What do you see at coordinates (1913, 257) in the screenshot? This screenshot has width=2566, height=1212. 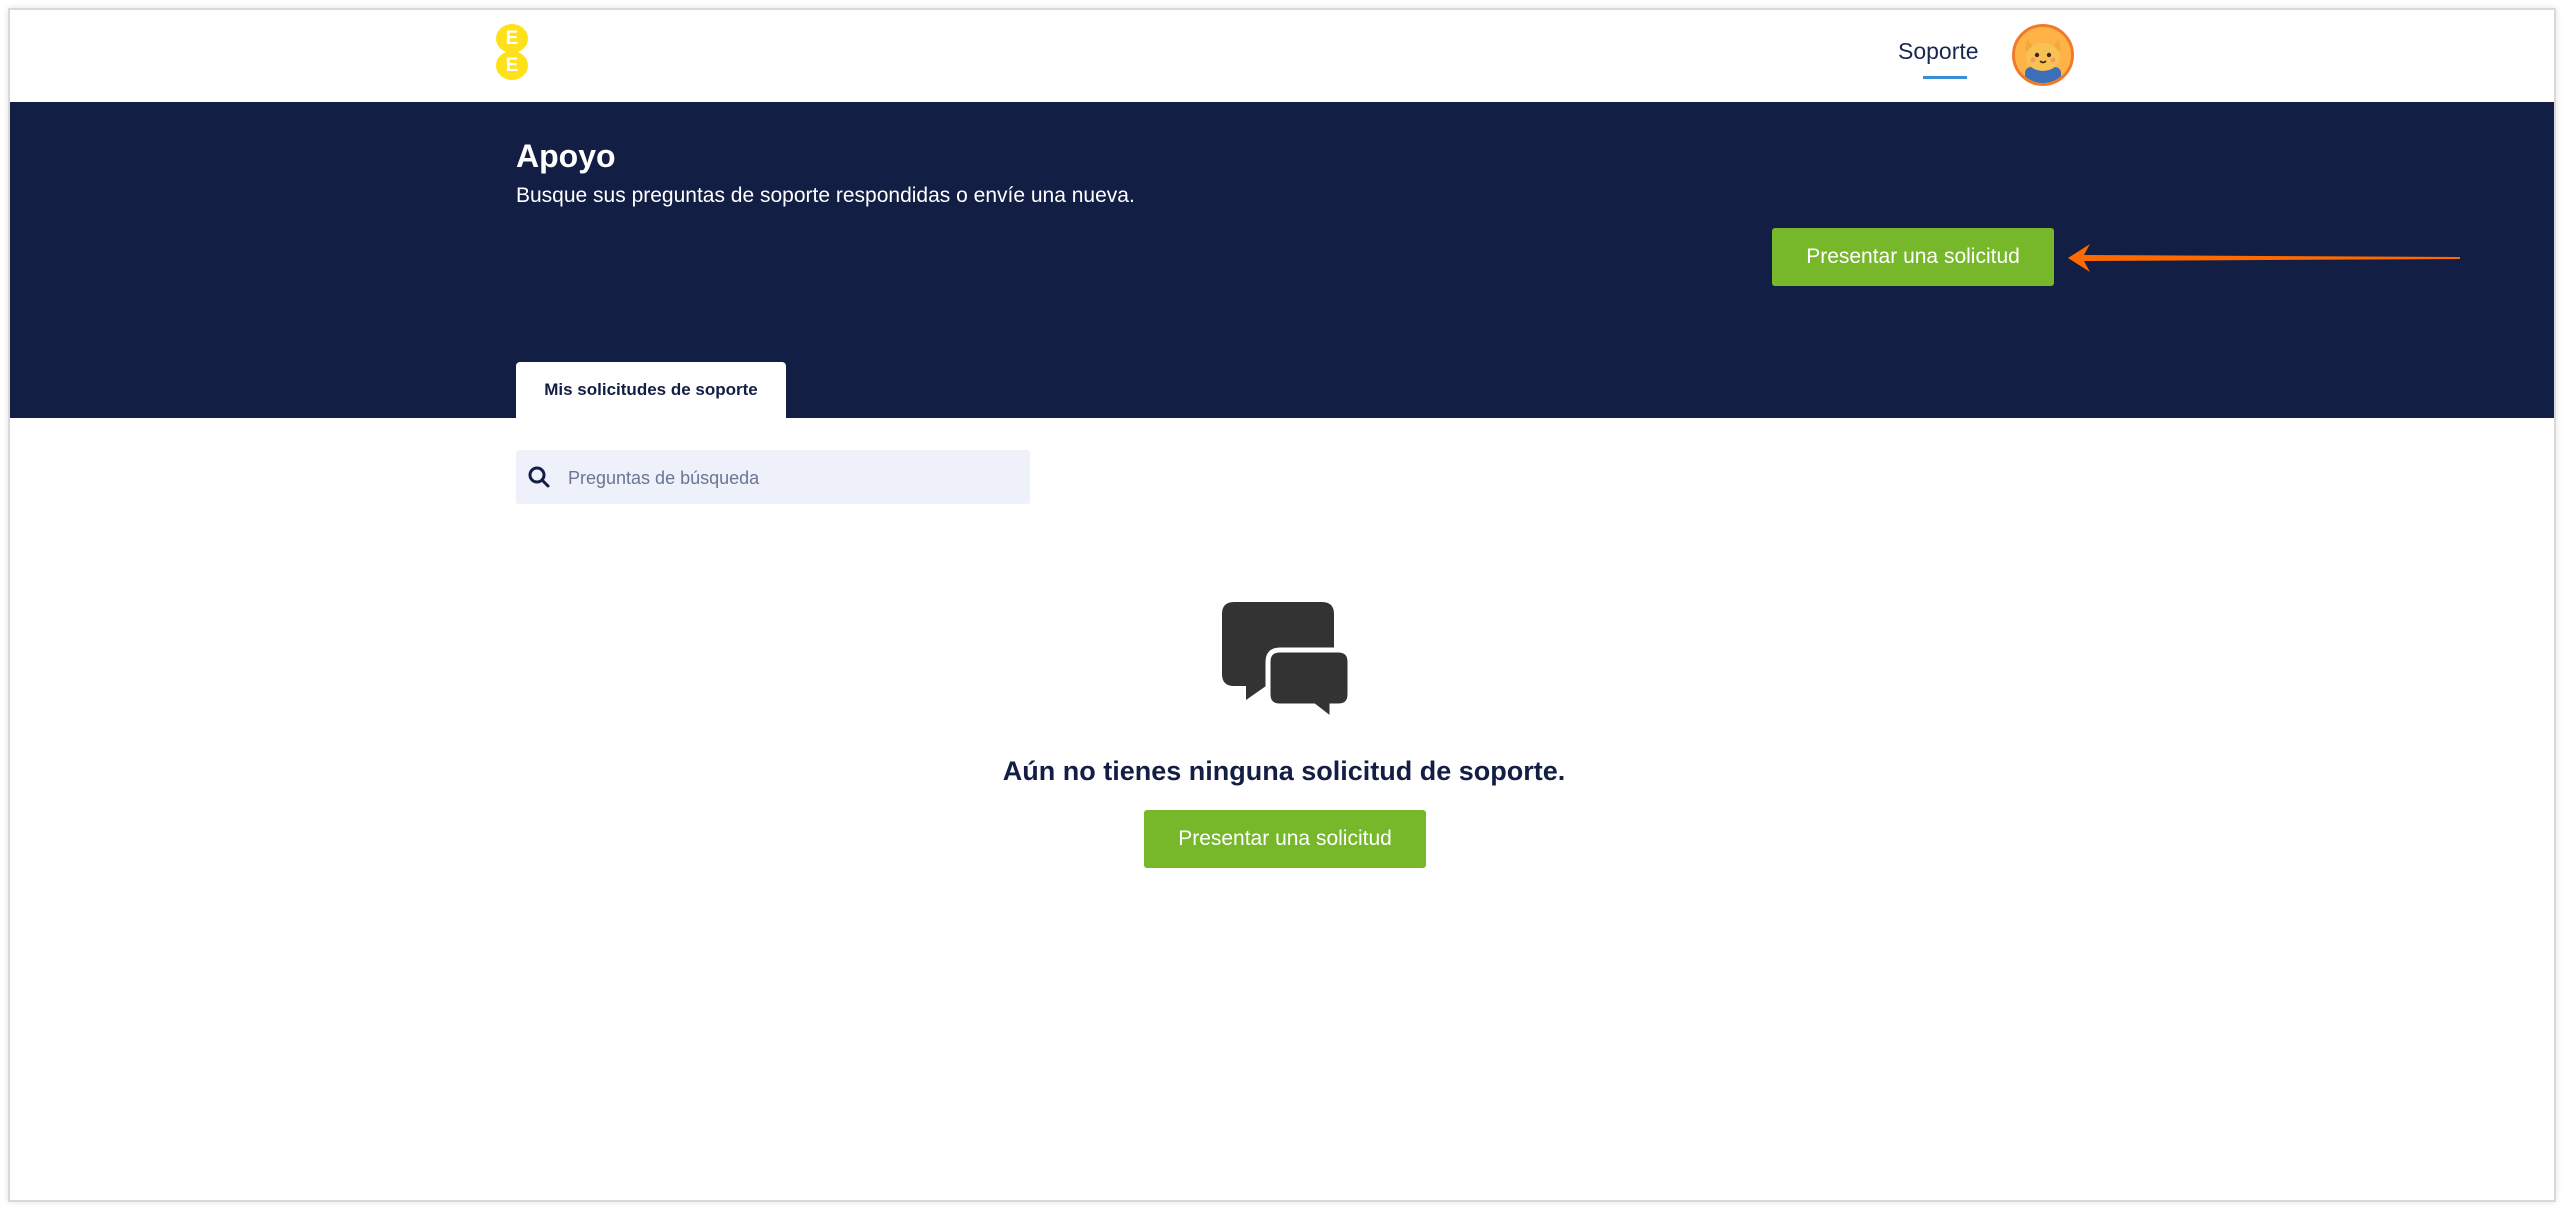 I see `submit-request-button: Presentar una solicitud` at bounding box center [1913, 257].